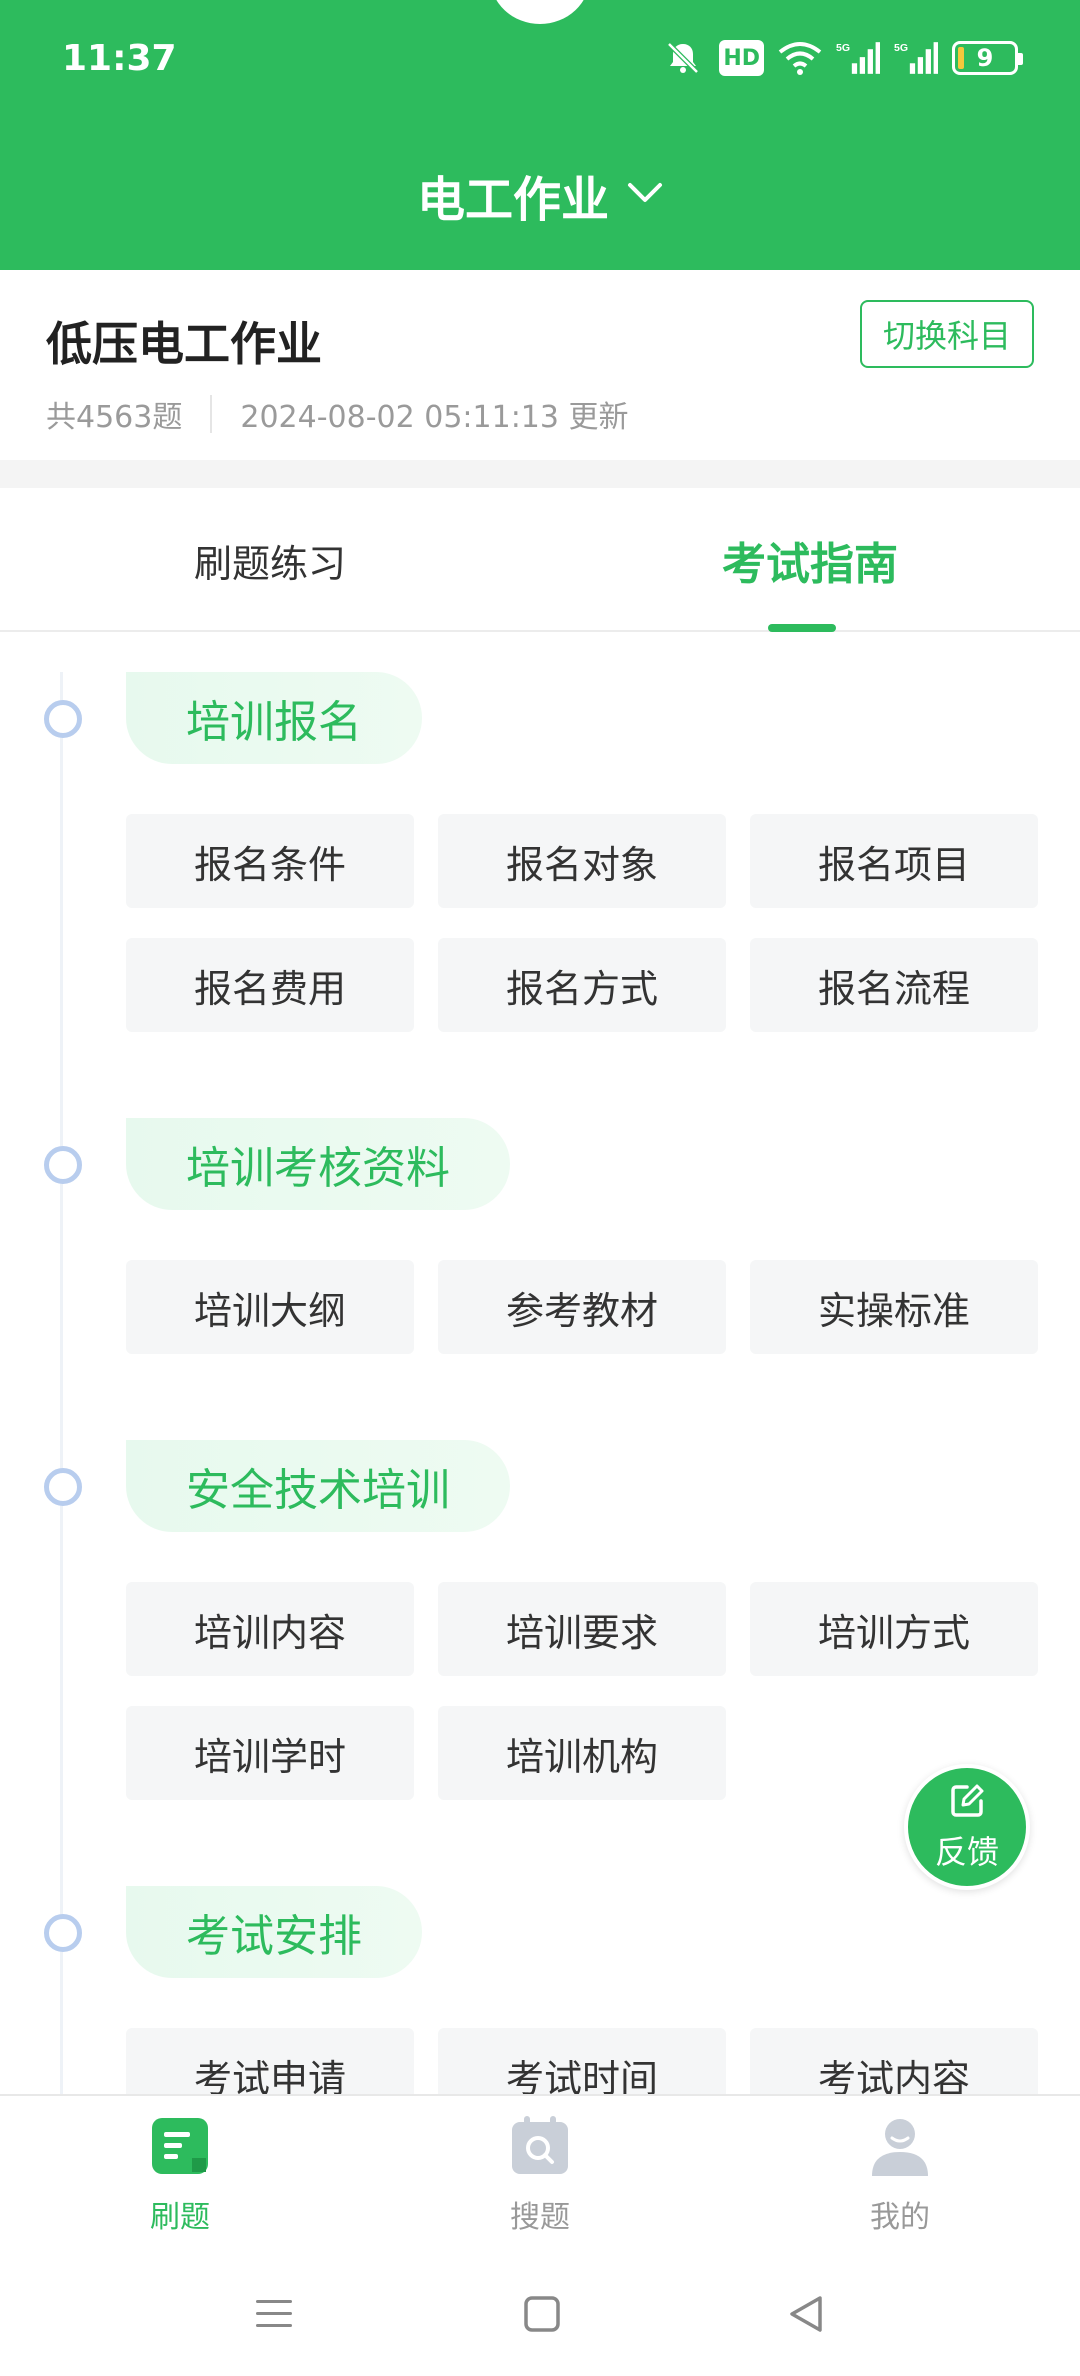  I want to click on hd-badge: HD, so click(741, 58).